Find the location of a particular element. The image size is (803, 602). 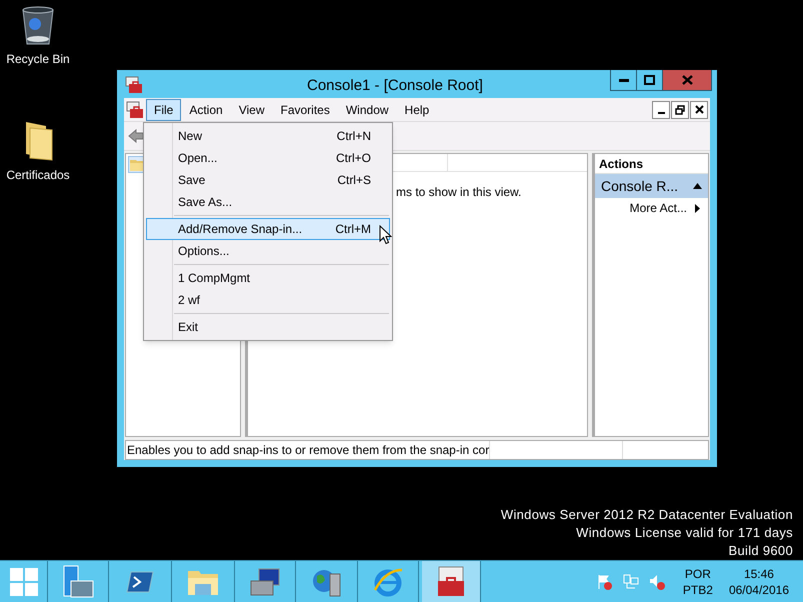

status-text: Enables you to add snap-ins to or remove them from the snap-in cor is located at coordinates (308, 450).